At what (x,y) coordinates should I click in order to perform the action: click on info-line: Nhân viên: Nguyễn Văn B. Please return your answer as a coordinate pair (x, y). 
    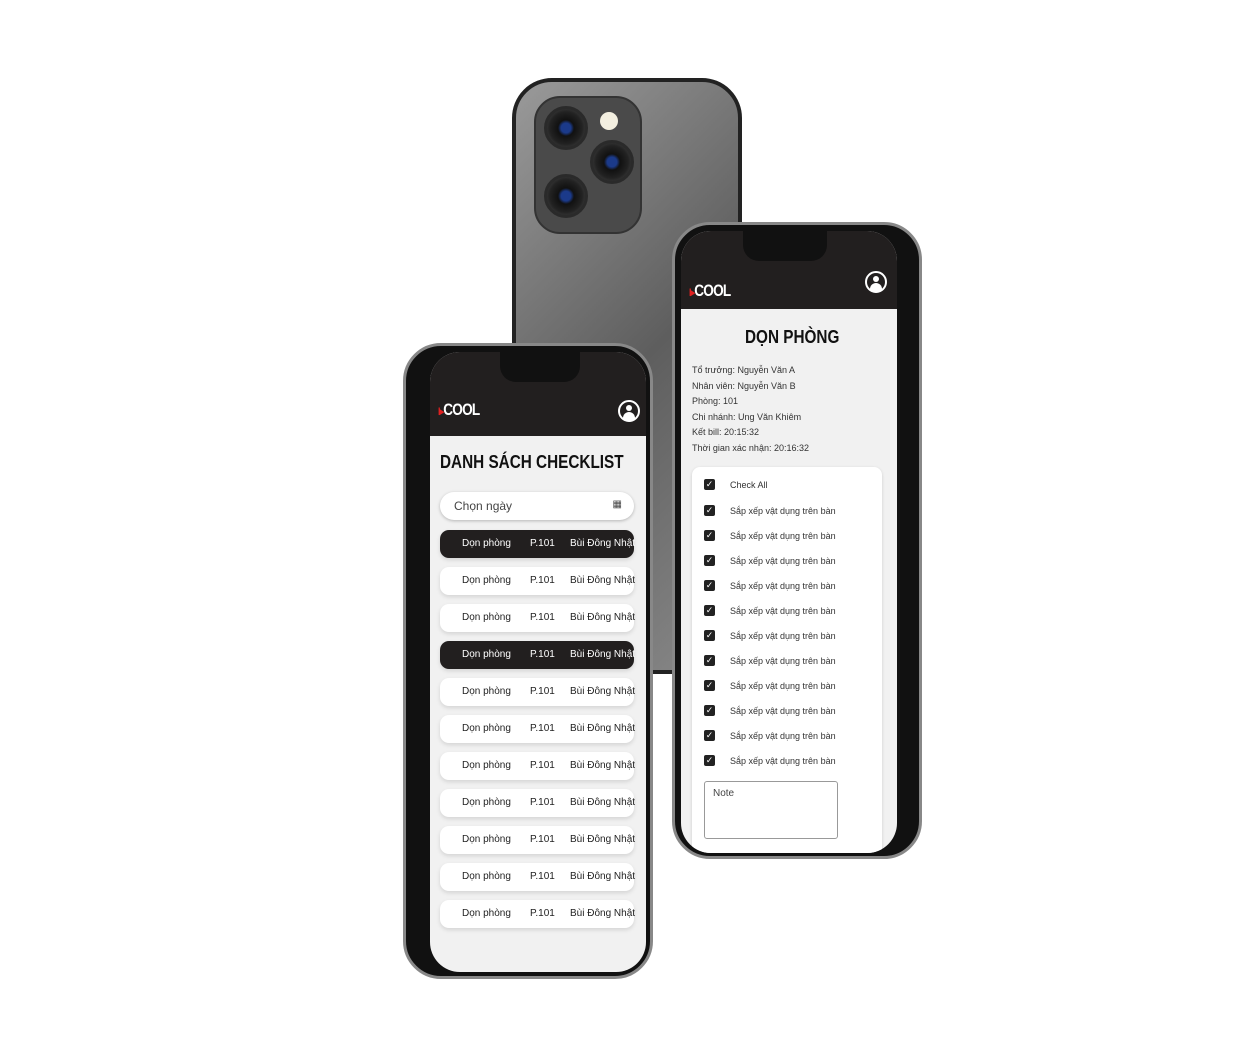
    Looking at the image, I should click on (744, 385).